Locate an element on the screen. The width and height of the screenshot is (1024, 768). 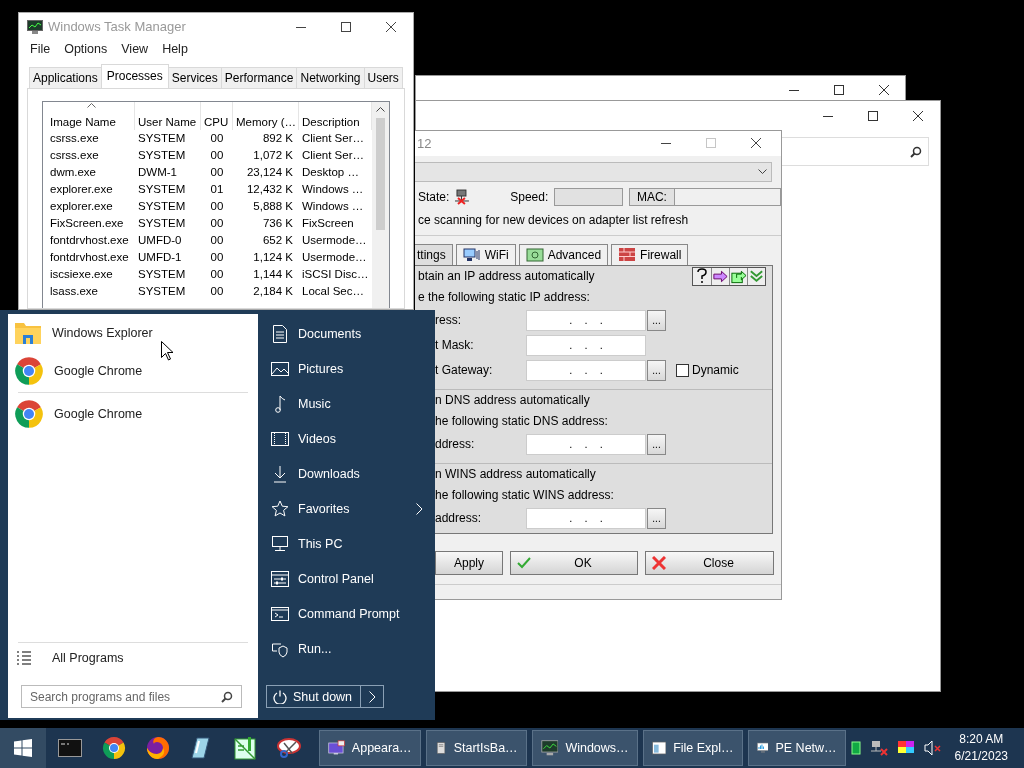
menu-item: This PC is located at coordinates (348, 543).